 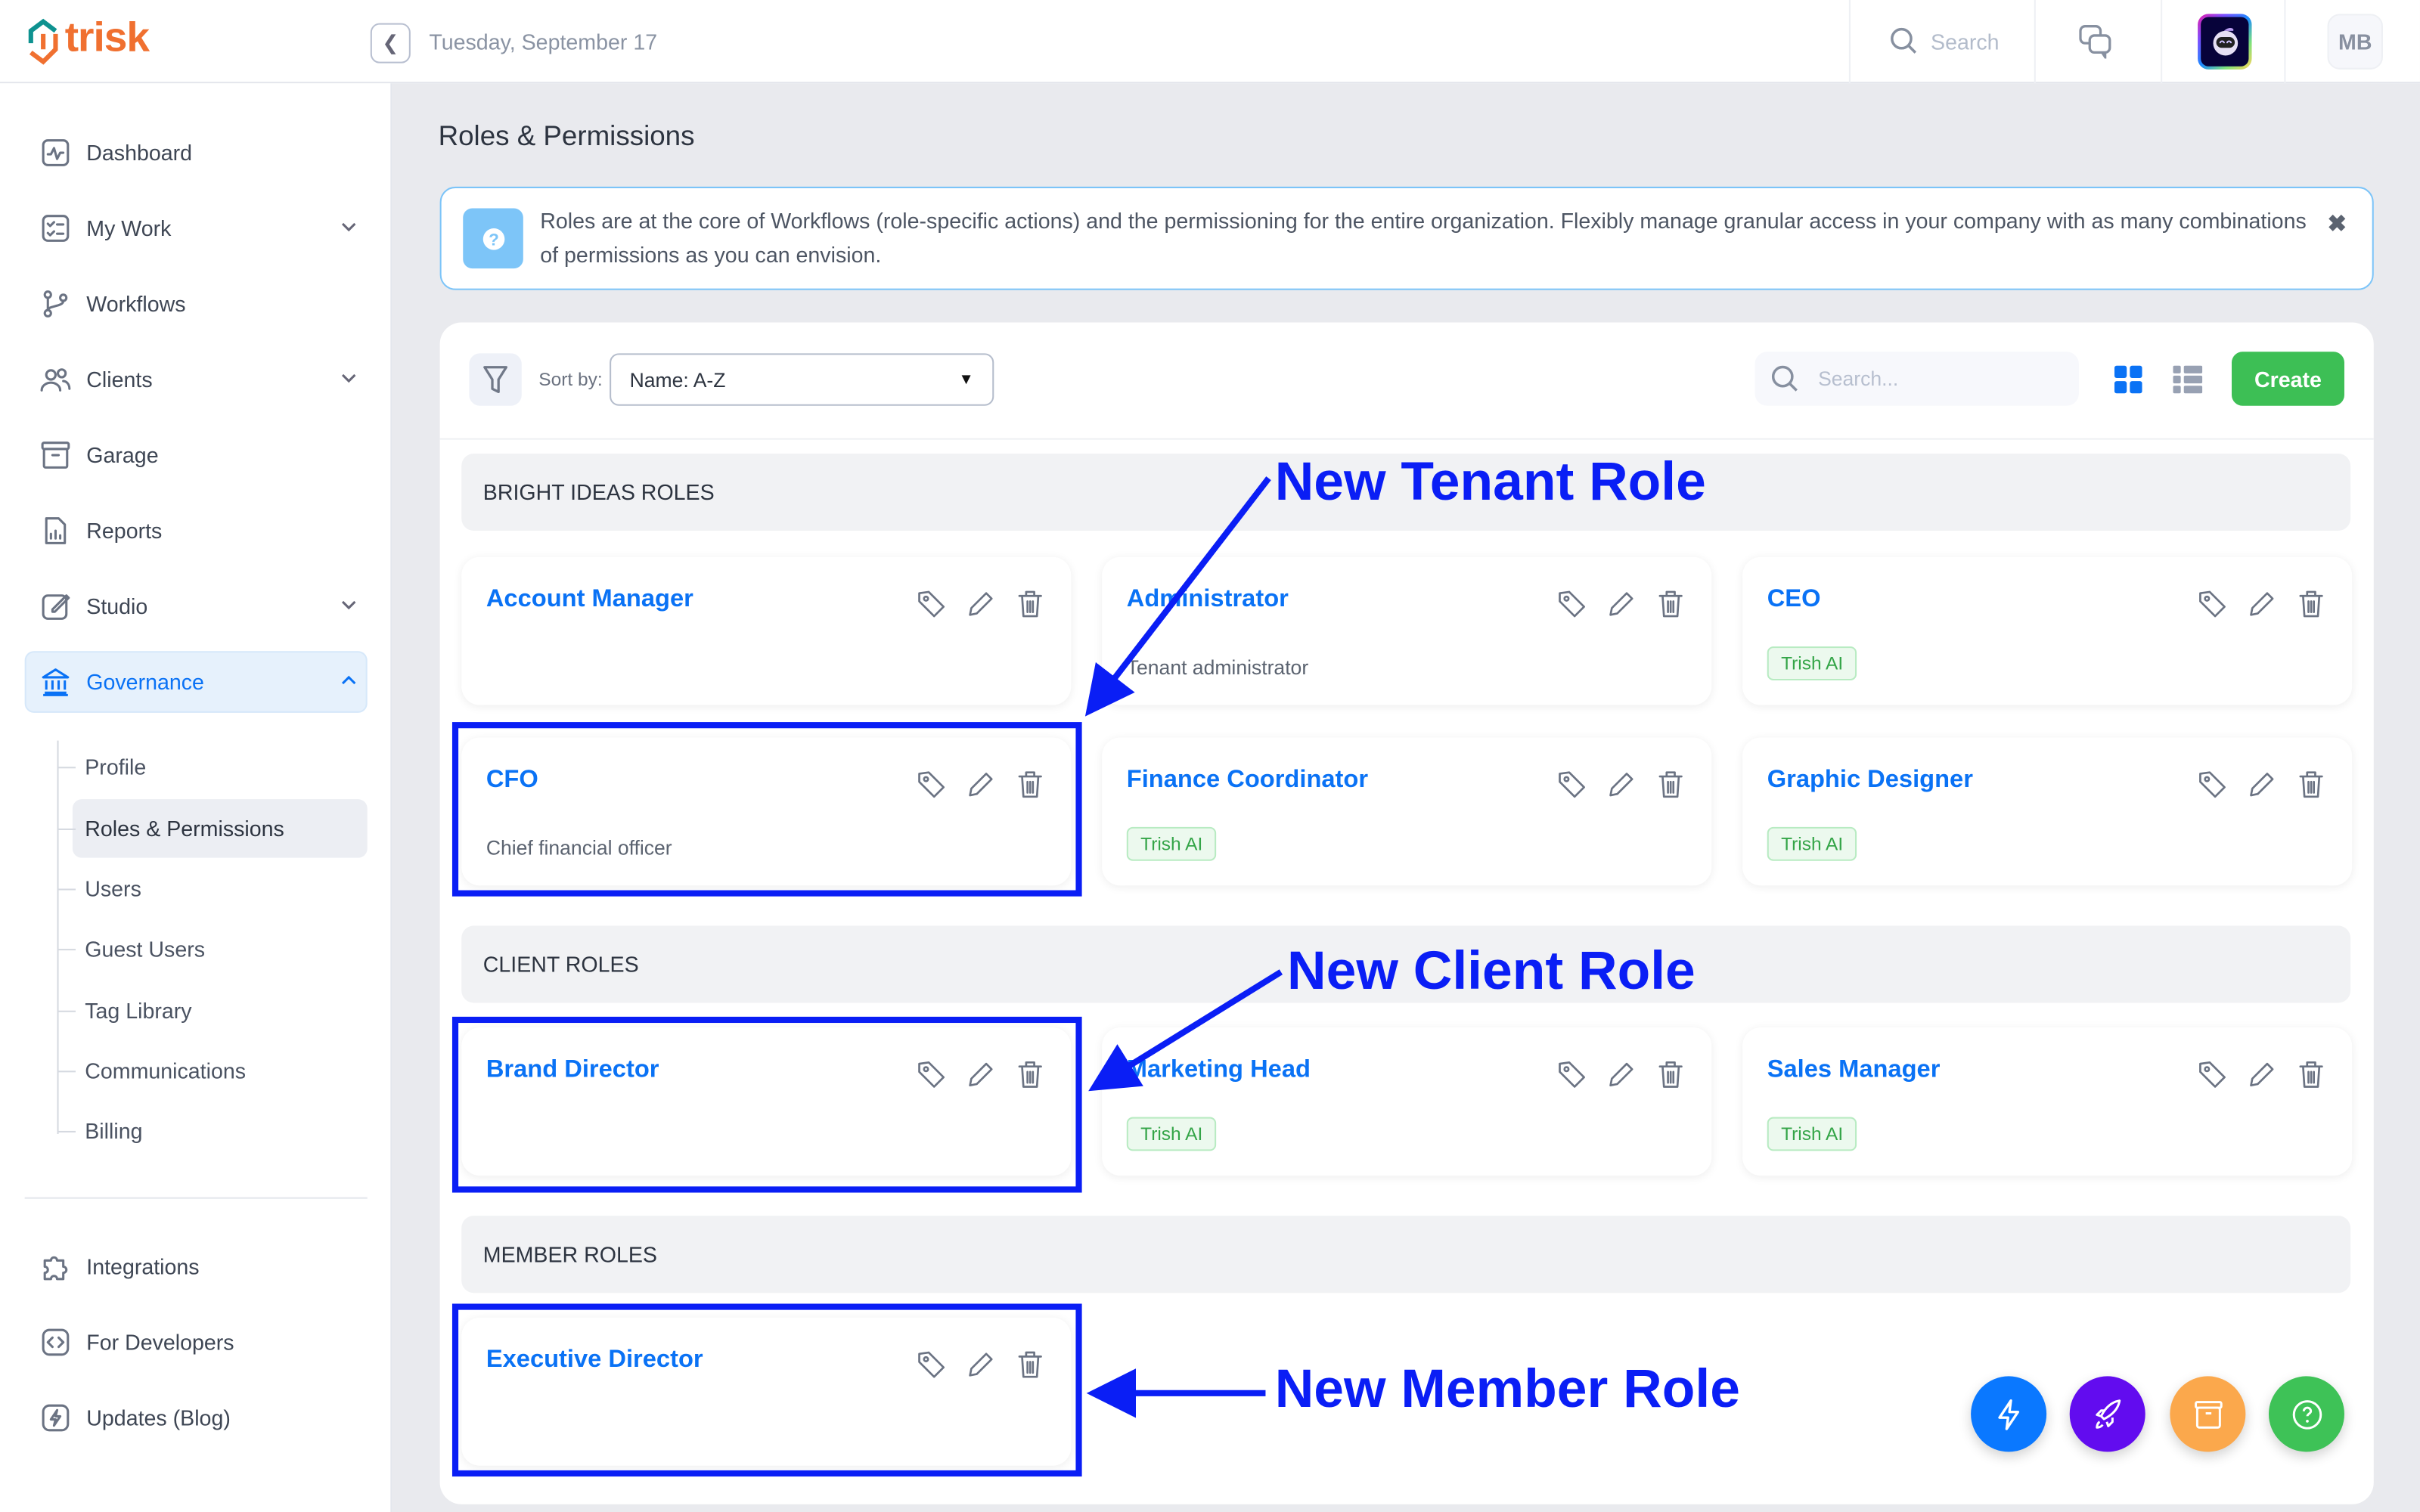 I want to click on quick-actions-button, so click(x=2009, y=1414).